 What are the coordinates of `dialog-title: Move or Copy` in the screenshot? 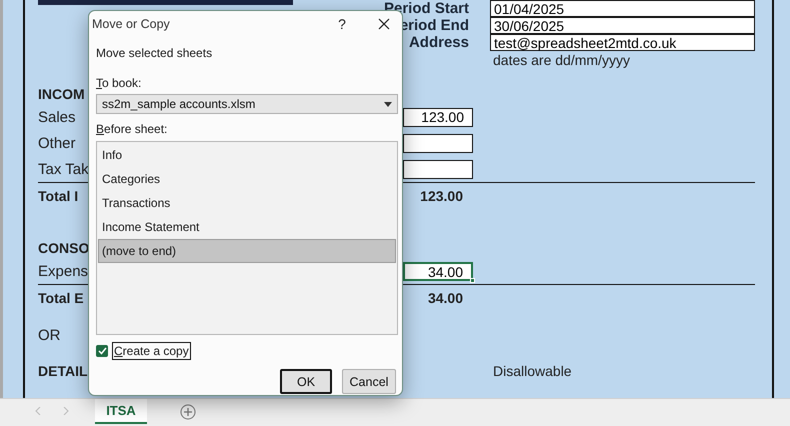 It's located at (131, 24).